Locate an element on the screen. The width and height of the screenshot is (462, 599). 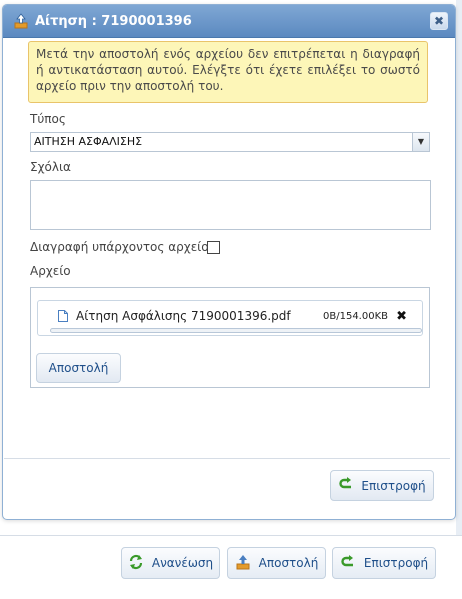
delete-existing-checkbox is located at coordinates (213, 247).